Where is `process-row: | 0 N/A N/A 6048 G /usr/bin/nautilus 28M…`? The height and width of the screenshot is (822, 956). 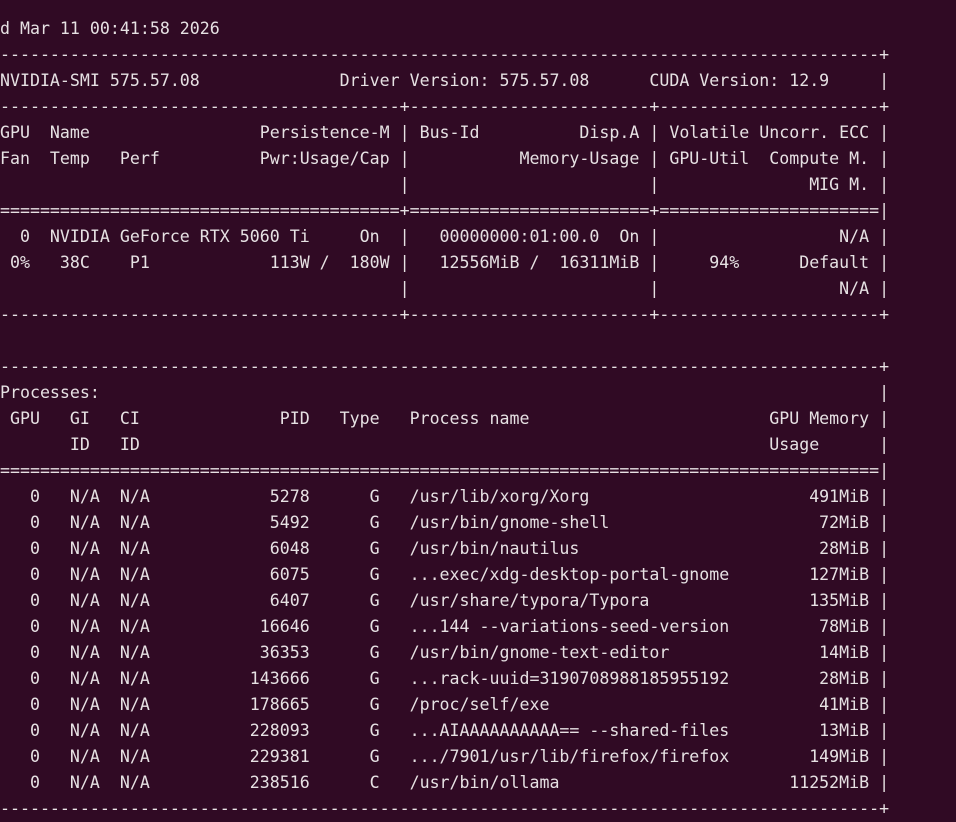 process-row: | 0 N/A N/A 6048 G /usr/bin/nautilus 28M… is located at coordinates (445, 548).